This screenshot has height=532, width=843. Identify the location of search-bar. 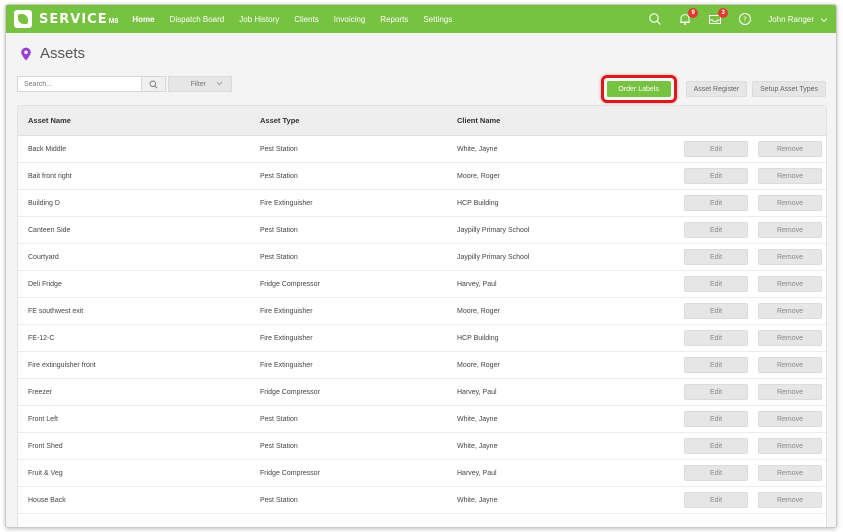
(92, 84).